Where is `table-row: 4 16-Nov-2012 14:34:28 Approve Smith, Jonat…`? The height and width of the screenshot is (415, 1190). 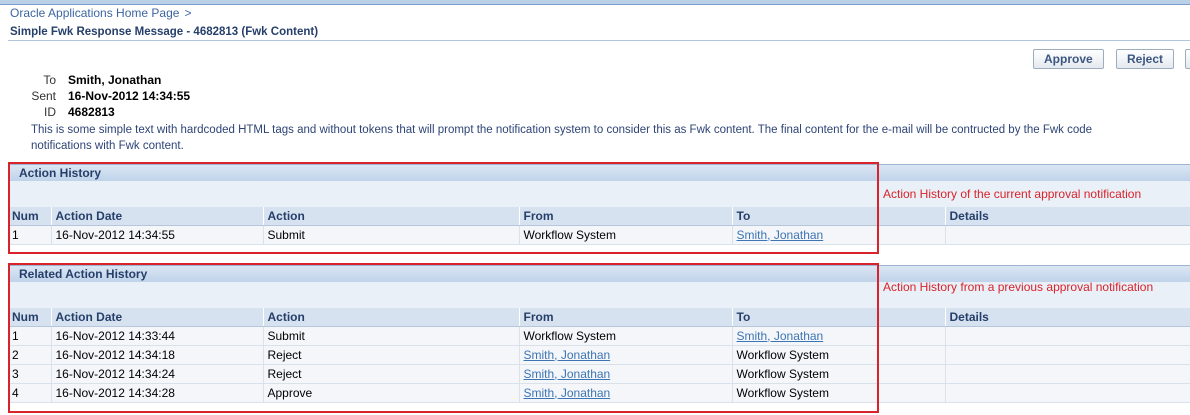
table-row: 4 16-Nov-2012 14:34:28 Approve Smith, Jonat… is located at coordinates (599, 393).